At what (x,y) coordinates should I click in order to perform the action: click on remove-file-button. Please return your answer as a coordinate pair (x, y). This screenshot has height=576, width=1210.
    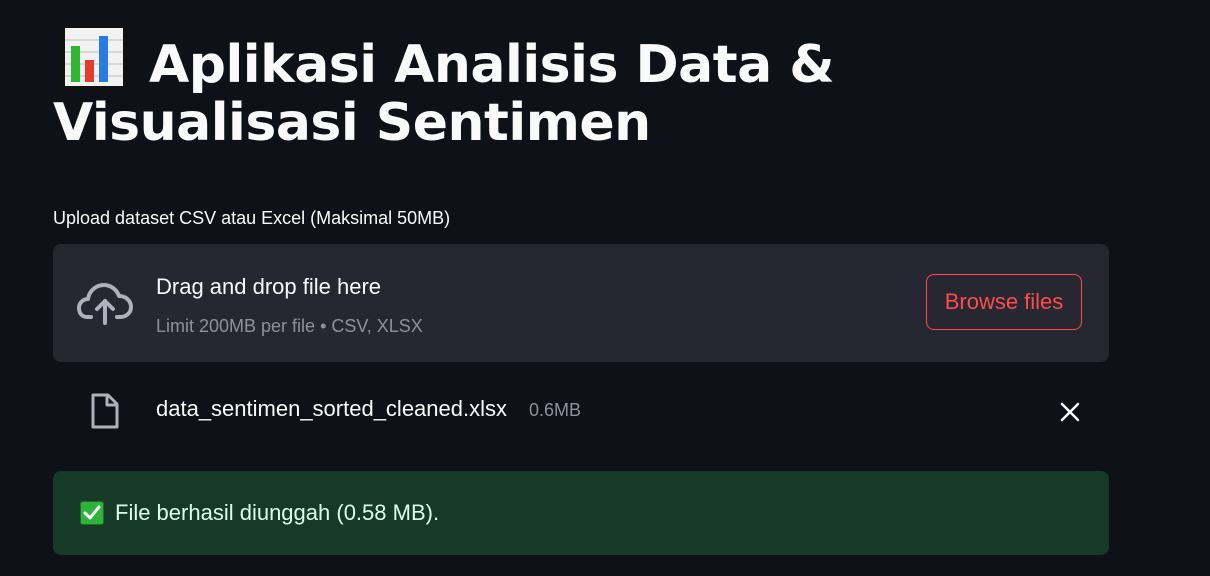
    Looking at the image, I should click on (1070, 412).